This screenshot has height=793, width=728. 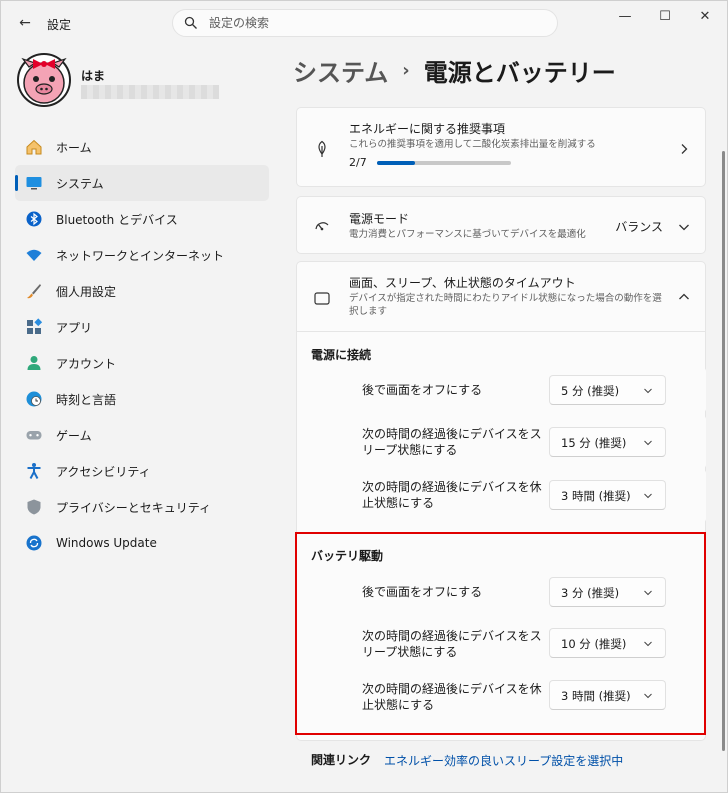 What do you see at coordinates (142, 183) in the screenshot?
I see `sidebar-item-system: システム` at bounding box center [142, 183].